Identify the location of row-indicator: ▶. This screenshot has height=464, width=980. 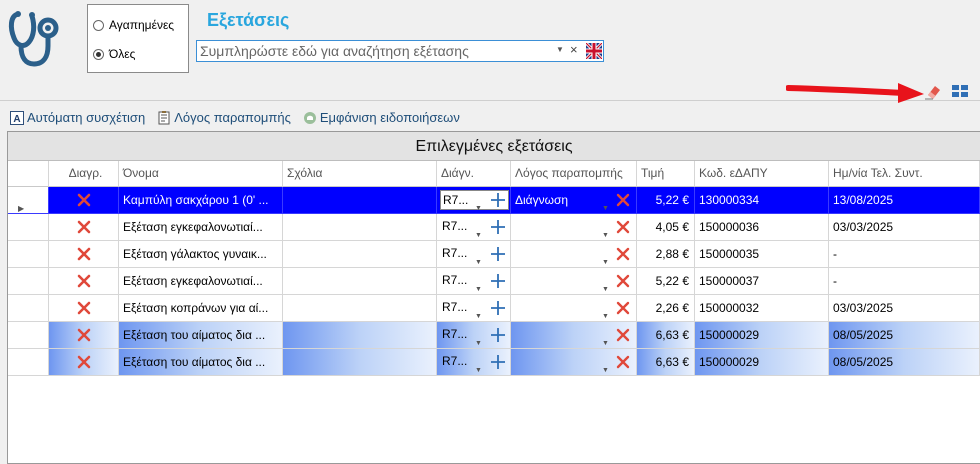
(28, 200).